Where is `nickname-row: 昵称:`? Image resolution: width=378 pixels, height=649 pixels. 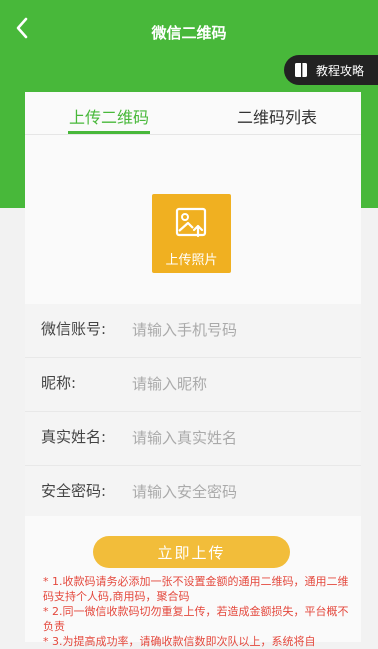 nickname-row: 昵称: is located at coordinates (193, 384).